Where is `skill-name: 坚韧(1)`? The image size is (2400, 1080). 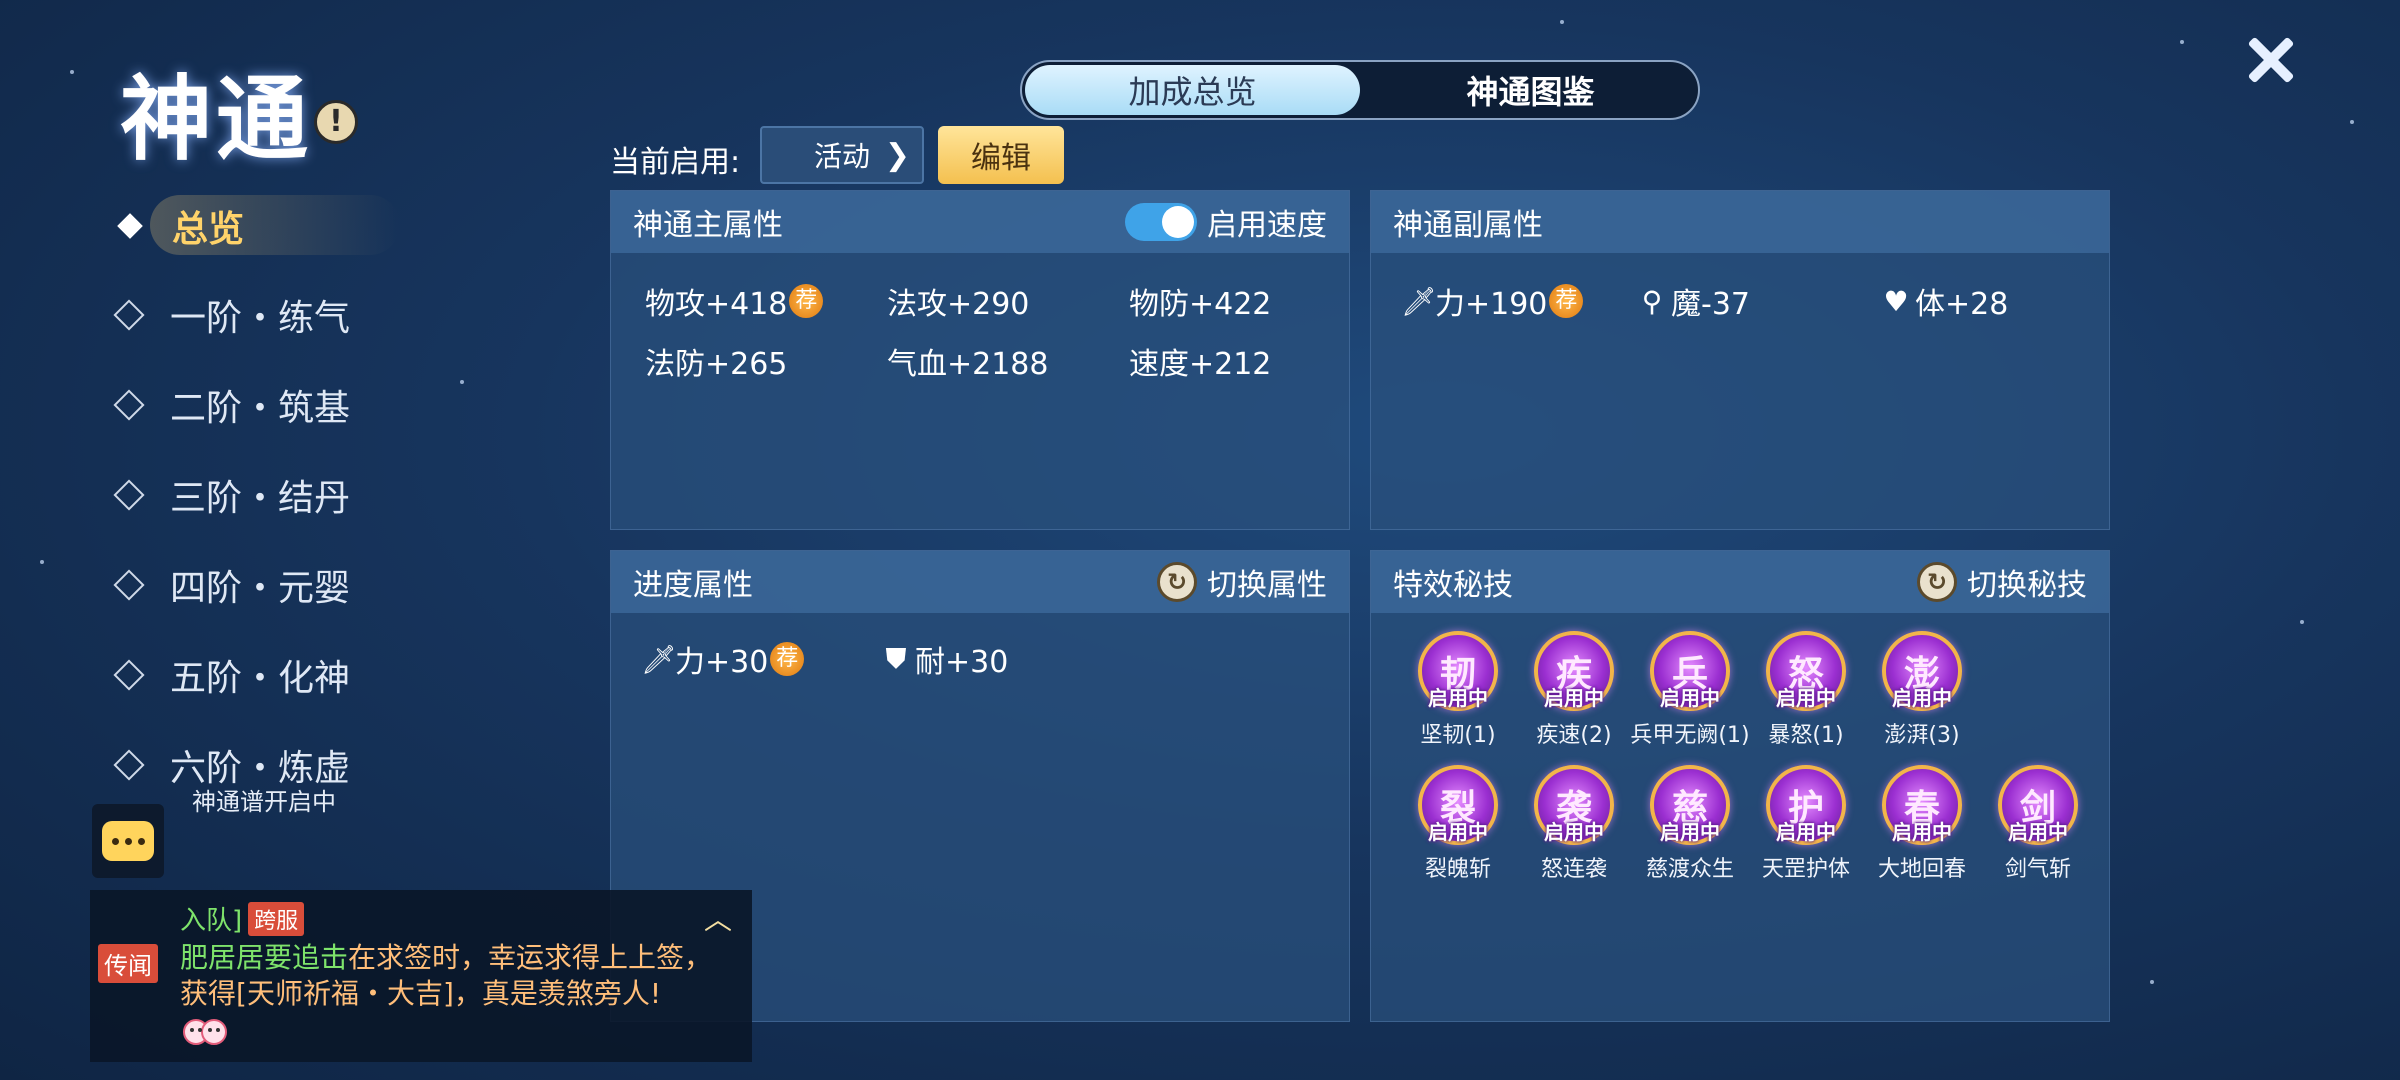 skill-name: 坚韧(1) is located at coordinates (1458, 735).